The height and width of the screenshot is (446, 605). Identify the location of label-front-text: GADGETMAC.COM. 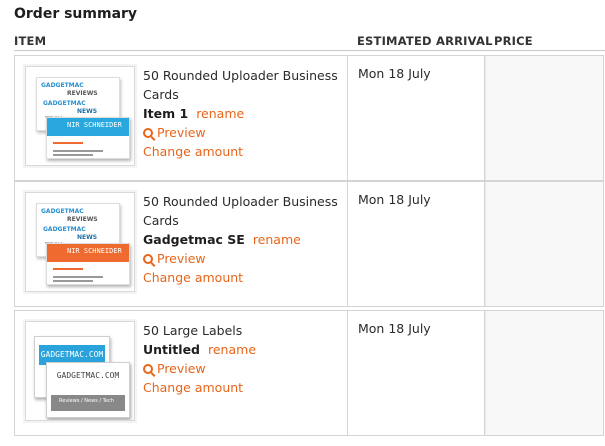
(88, 375).